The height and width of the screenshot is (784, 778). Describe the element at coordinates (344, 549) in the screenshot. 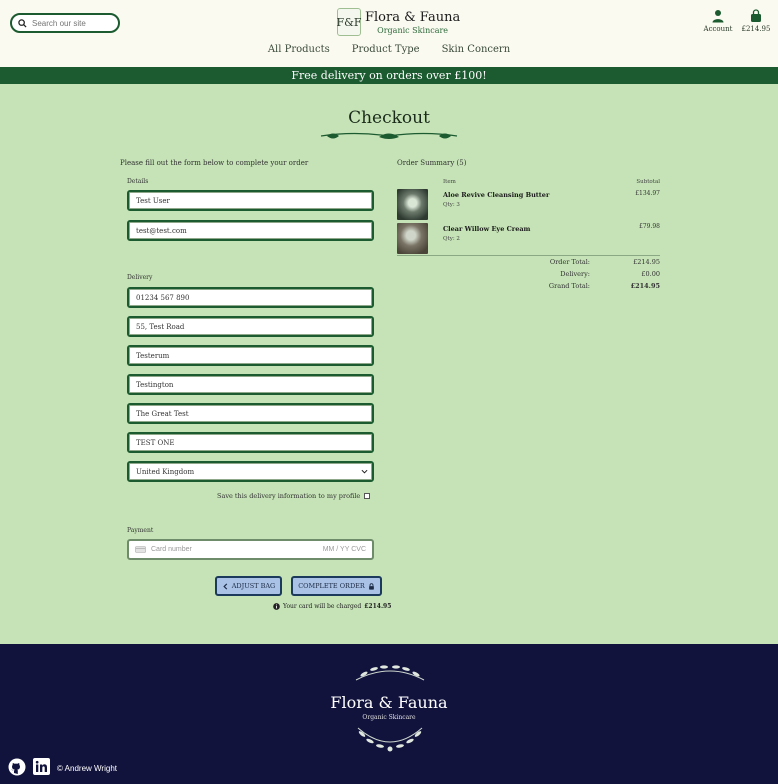

I see `card-expiry-cvc-placeholder: MM / YY CVC` at that location.